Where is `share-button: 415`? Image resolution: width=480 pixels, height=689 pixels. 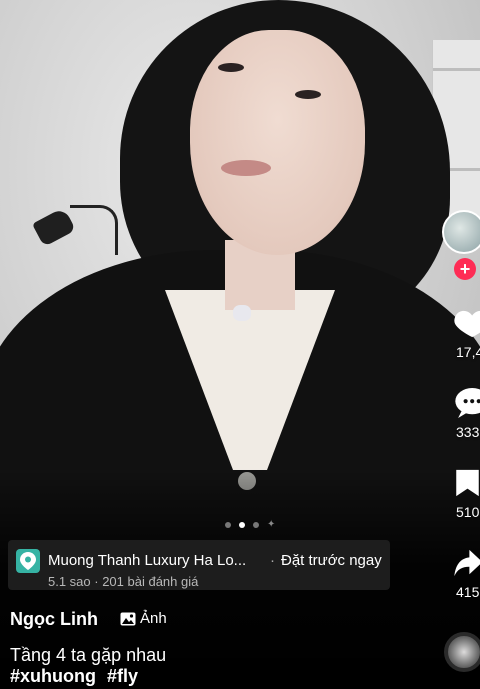 share-button: 415 is located at coordinates (460, 574).